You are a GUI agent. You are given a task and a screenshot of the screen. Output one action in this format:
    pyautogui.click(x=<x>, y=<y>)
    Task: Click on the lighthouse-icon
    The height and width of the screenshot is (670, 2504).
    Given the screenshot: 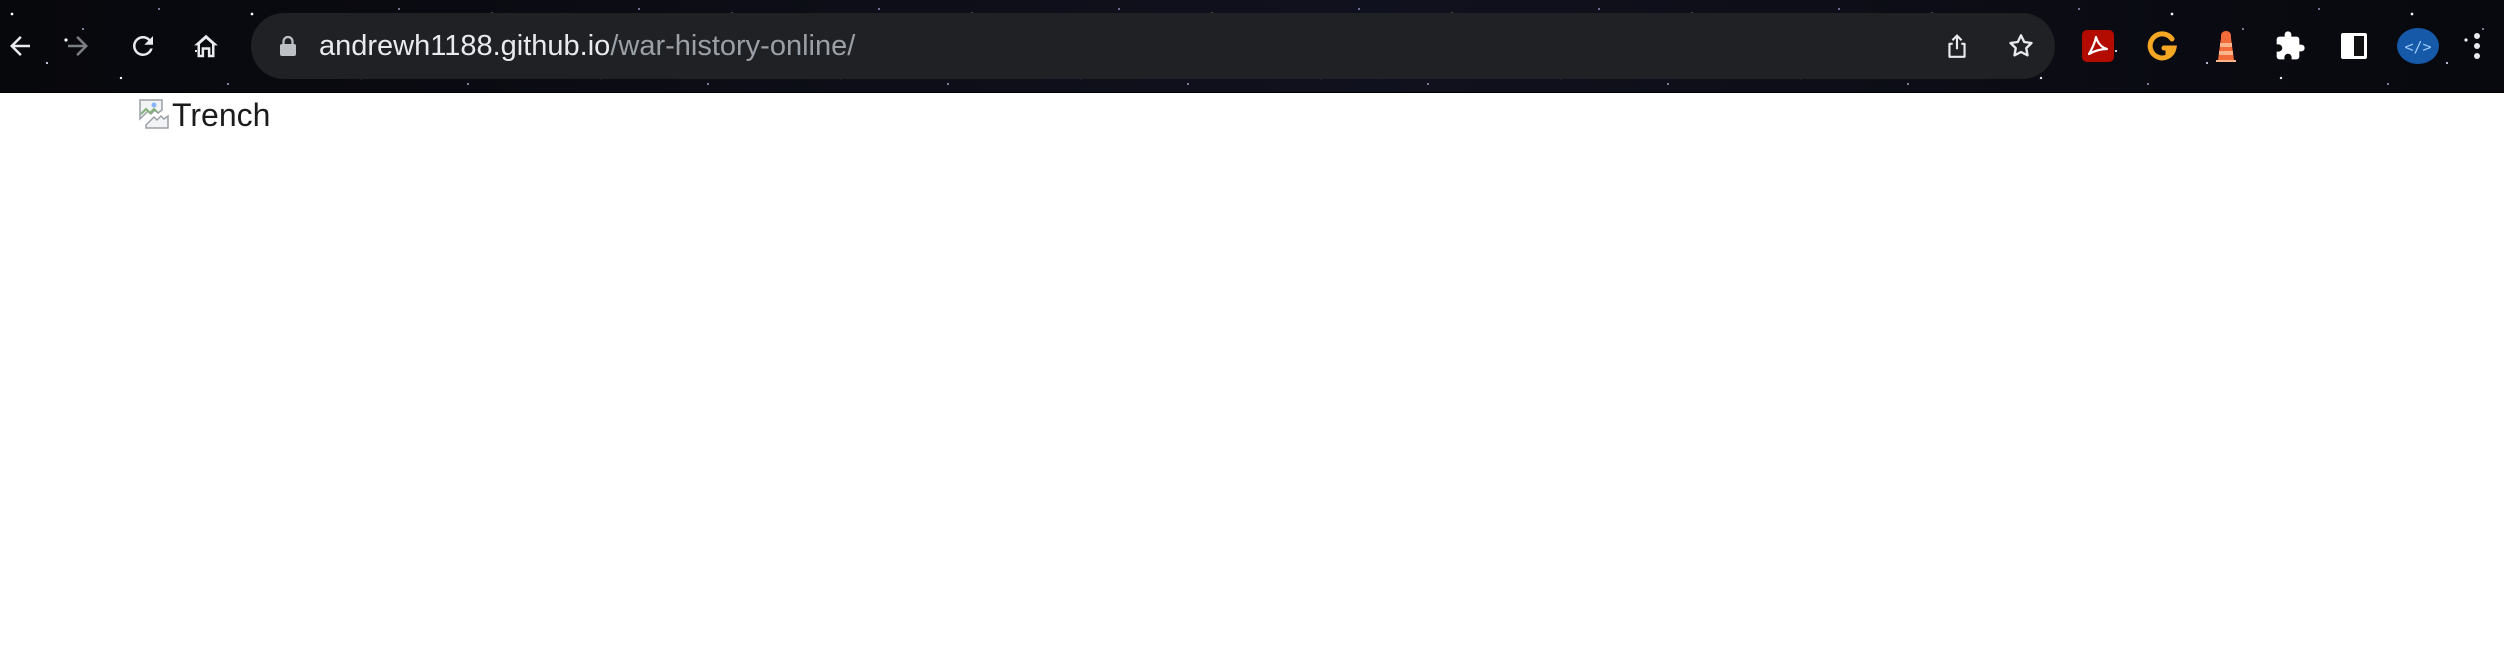 What is the action you would take?
    pyautogui.click(x=2226, y=46)
    